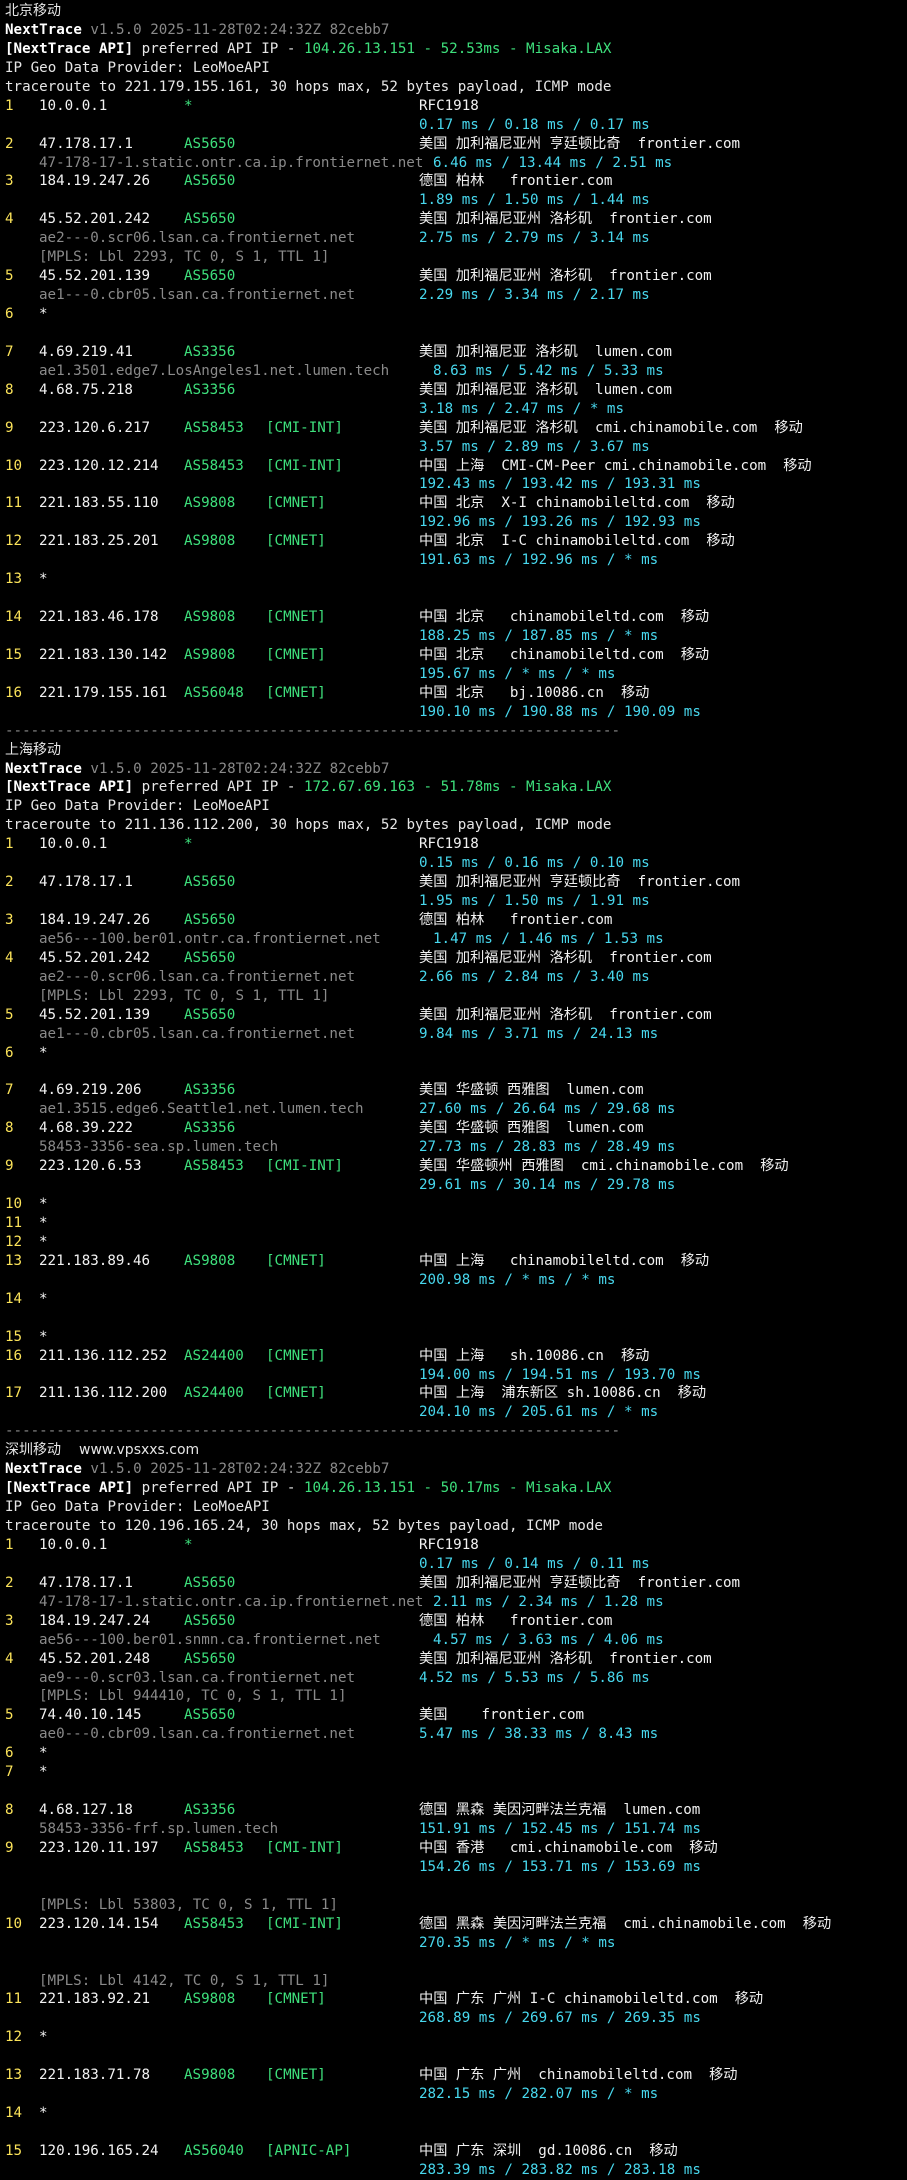 The image size is (907, 2180). I want to click on hop-geo: 美国 加利福尼亚 洛杉矶 lumen.com, so click(545, 389).